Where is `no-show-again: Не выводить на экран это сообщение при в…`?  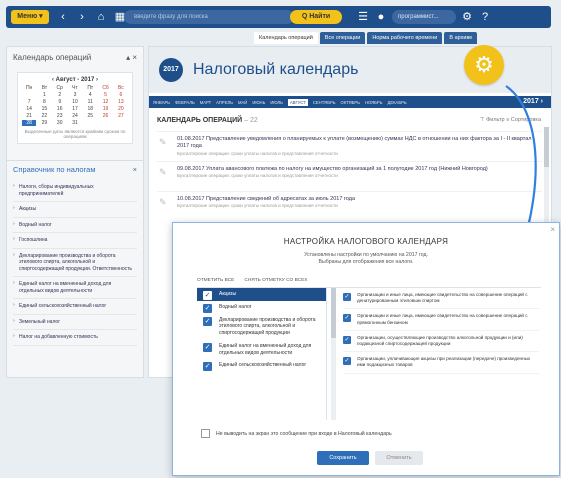
no-show-again: Не выводить на экран это сообщение при в… is located at coordinates (296, 433).